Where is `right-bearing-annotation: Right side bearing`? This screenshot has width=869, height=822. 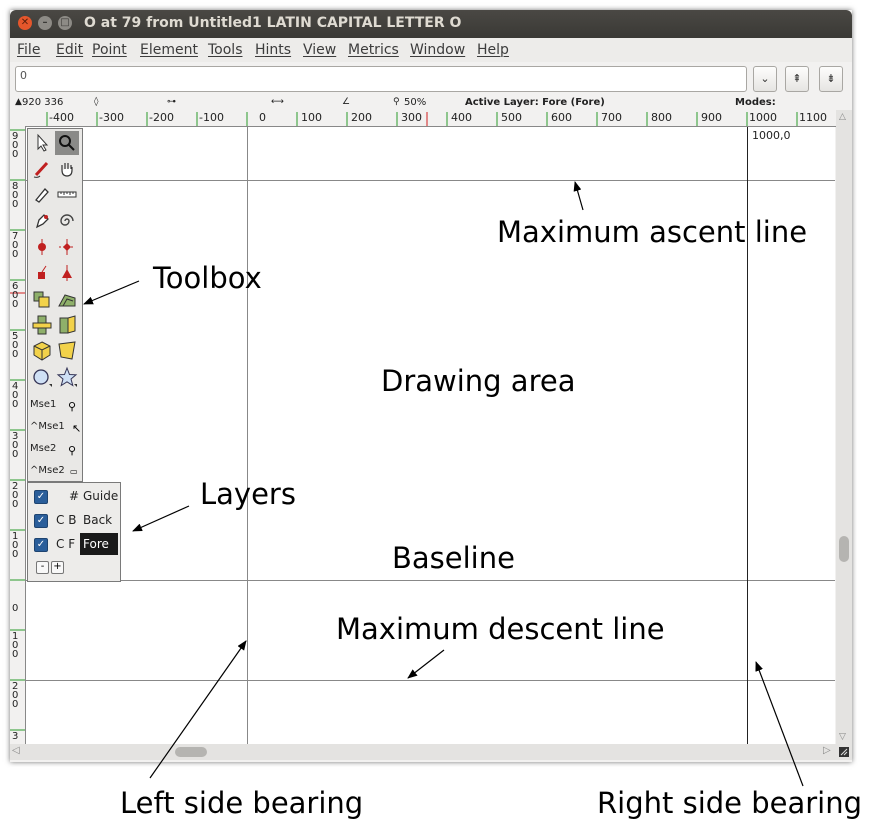
right-bearing-annotation: Right side bearing is located at coordinates (730, 803).